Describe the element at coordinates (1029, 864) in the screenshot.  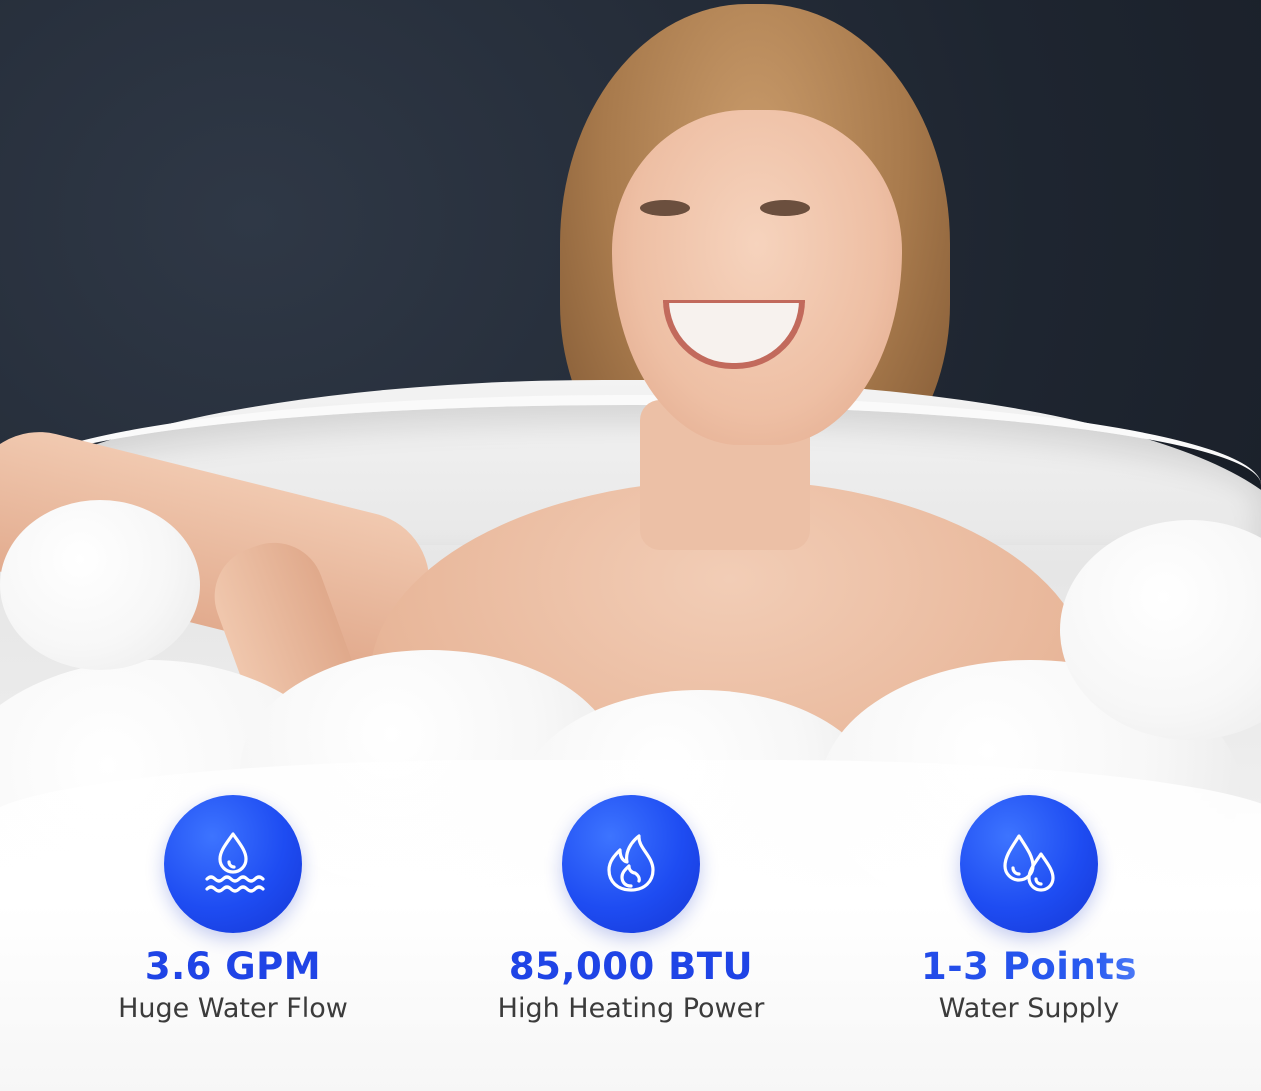
I see `water-drops-icon` at that location.